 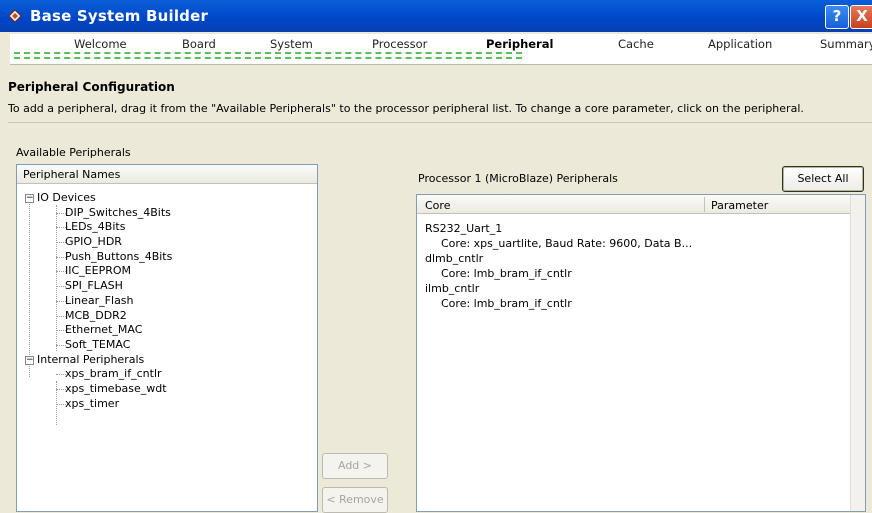 What do you see at coordinates (199, 44) in the screenshot?
I see `step-board: Board` at bounding box center [199, 44].